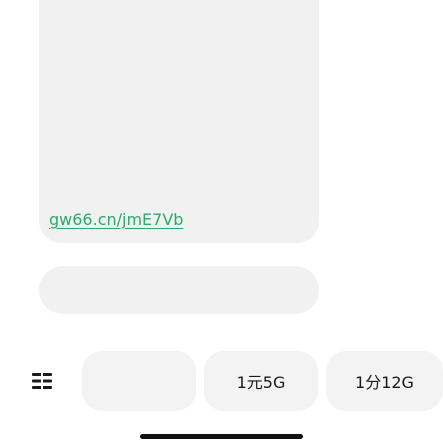 The width and height of the screenshot is (443, 445). Describe the element at coordinates (384, 381) in the screenshot. I see `quick-reply-option-3: 1分12G` at that location.